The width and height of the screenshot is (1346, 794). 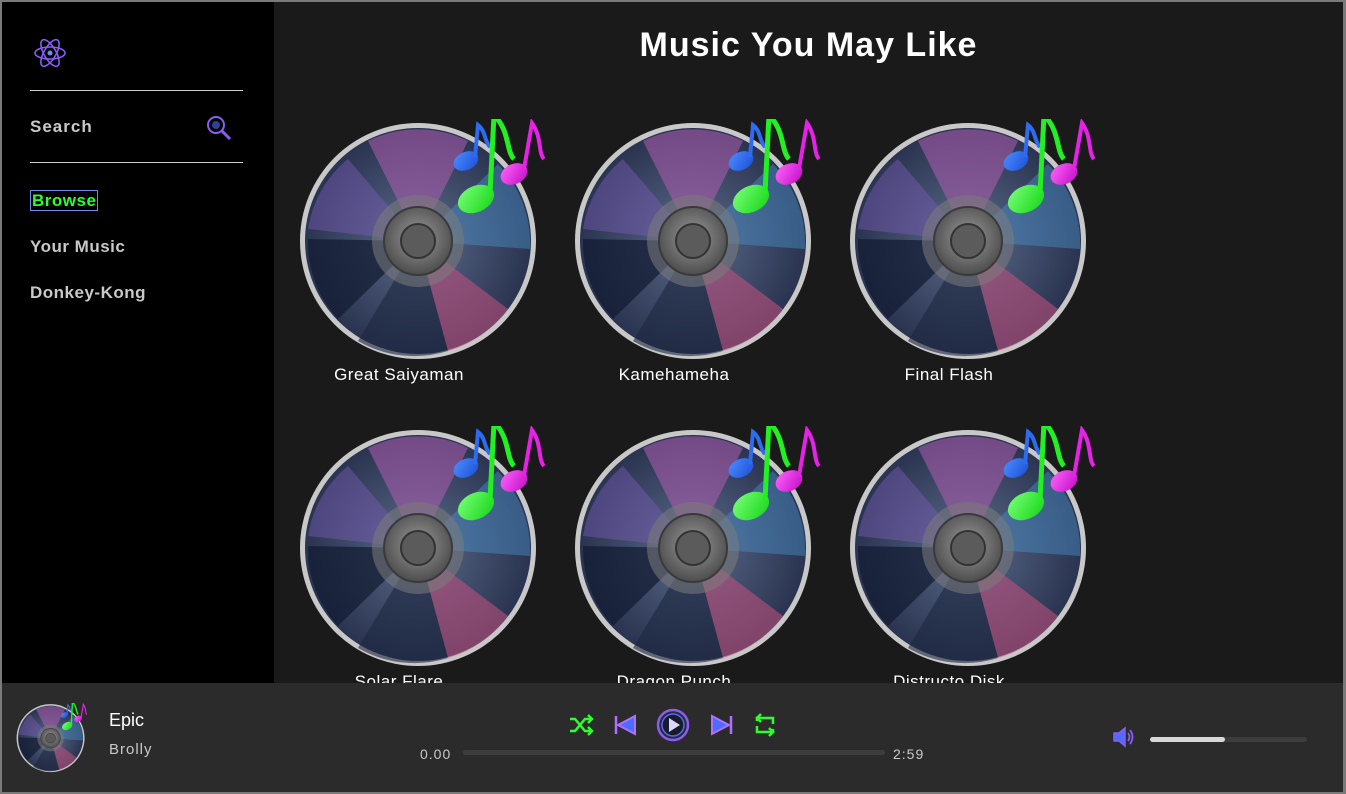 I want to click on speaker-icon, so click(x=1123, y=737).